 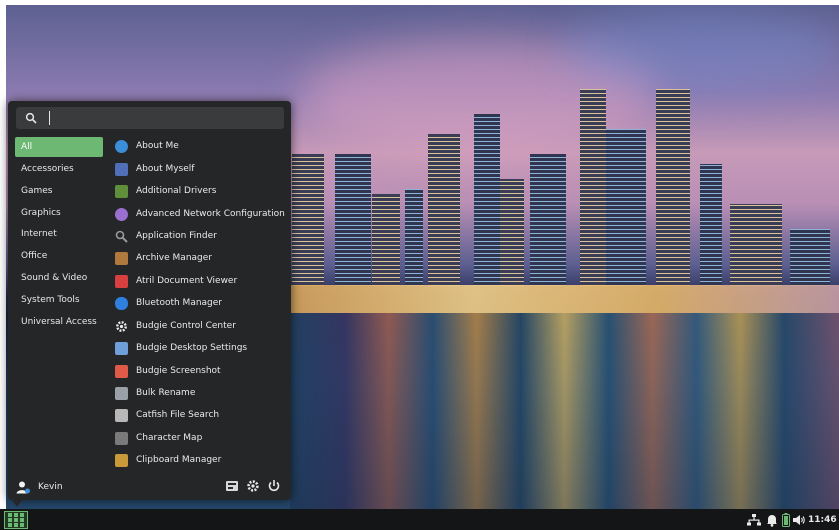 I want to click on user-account-button: Kevin, so click(x=39, y=487).